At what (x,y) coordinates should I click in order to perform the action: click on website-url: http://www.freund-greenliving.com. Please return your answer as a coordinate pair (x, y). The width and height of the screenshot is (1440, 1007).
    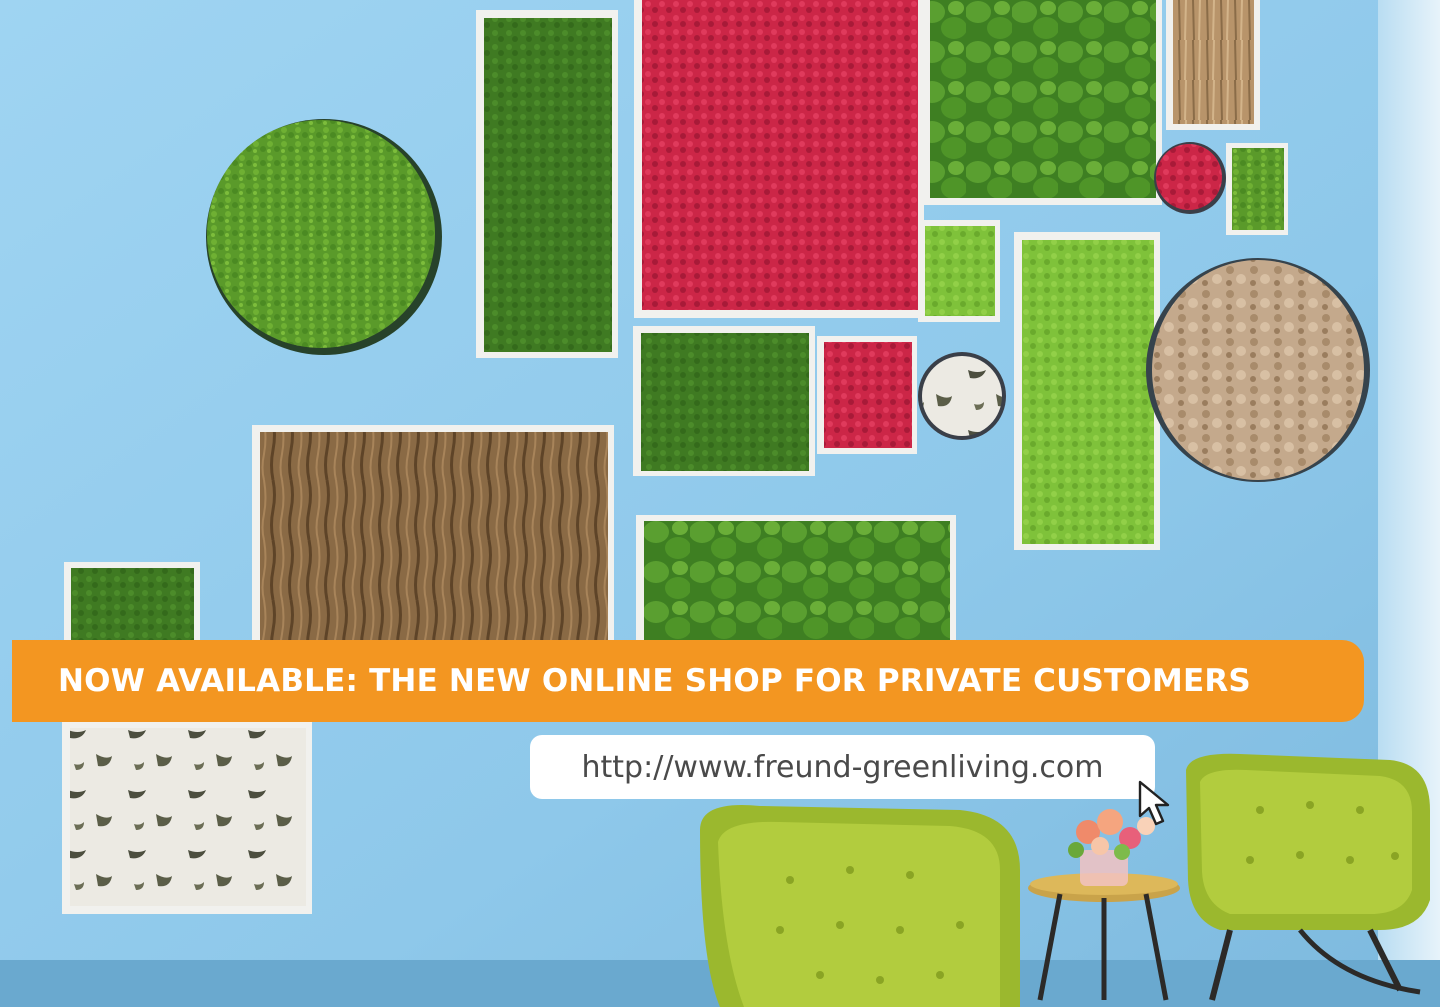
    Looking at the image, I should click on (842, 767).